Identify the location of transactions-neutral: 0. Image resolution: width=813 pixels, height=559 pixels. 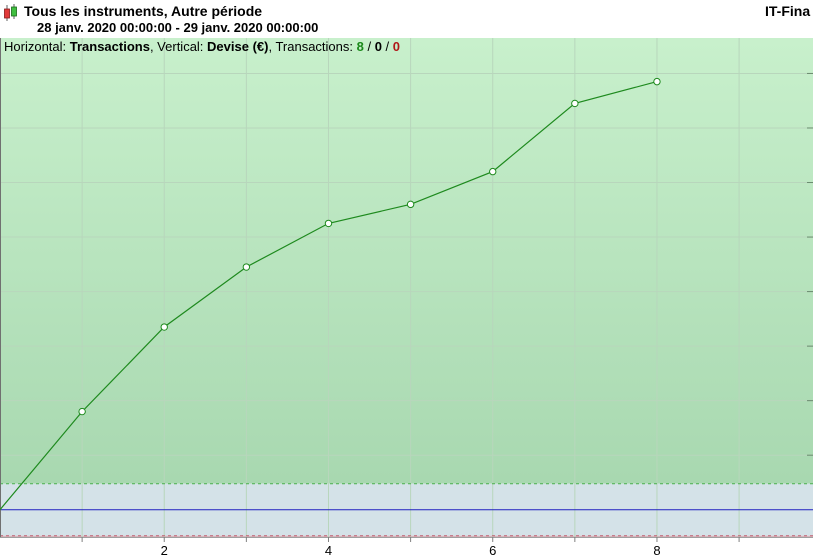
(378, 46).